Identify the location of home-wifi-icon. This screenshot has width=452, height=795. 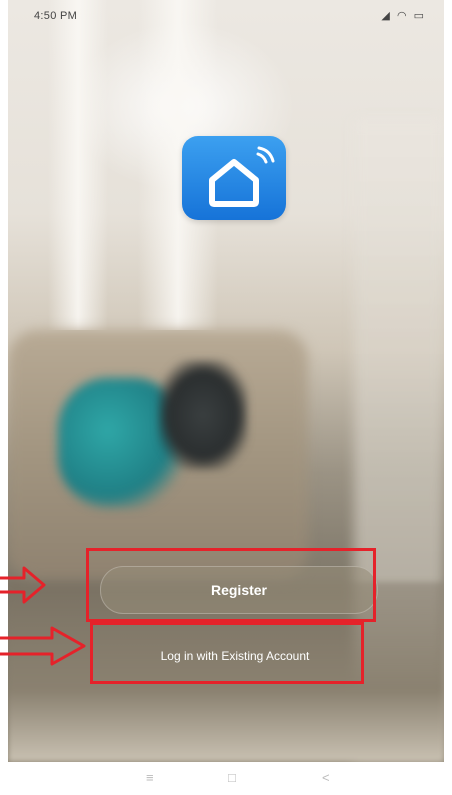
(234, 178).